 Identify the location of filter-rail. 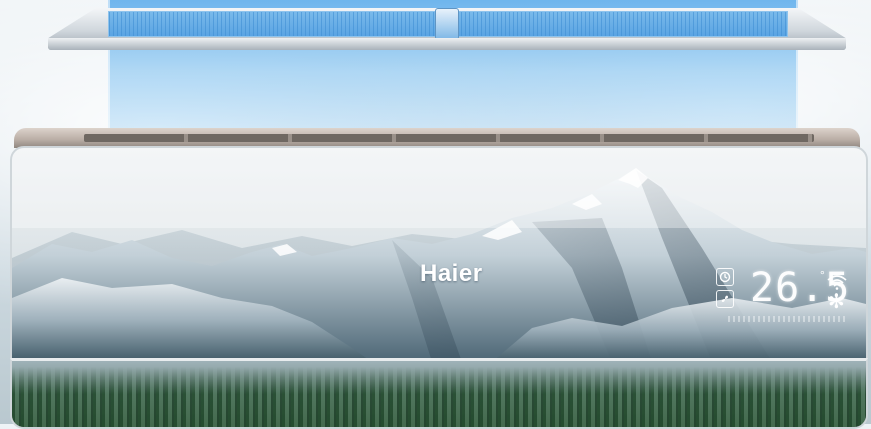
(447, 44).